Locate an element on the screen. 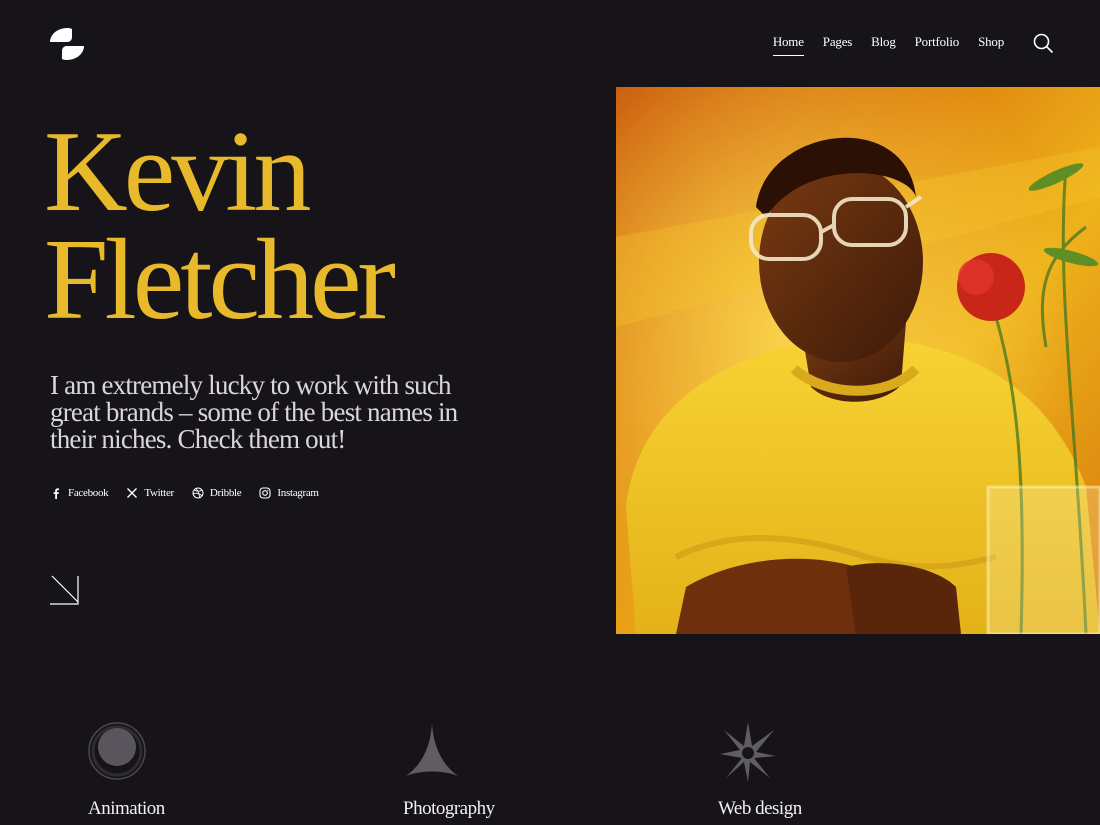 The width and height of the screenshot is (1100, 825). nav-blog: Blog is located at coordinates (883, 45).